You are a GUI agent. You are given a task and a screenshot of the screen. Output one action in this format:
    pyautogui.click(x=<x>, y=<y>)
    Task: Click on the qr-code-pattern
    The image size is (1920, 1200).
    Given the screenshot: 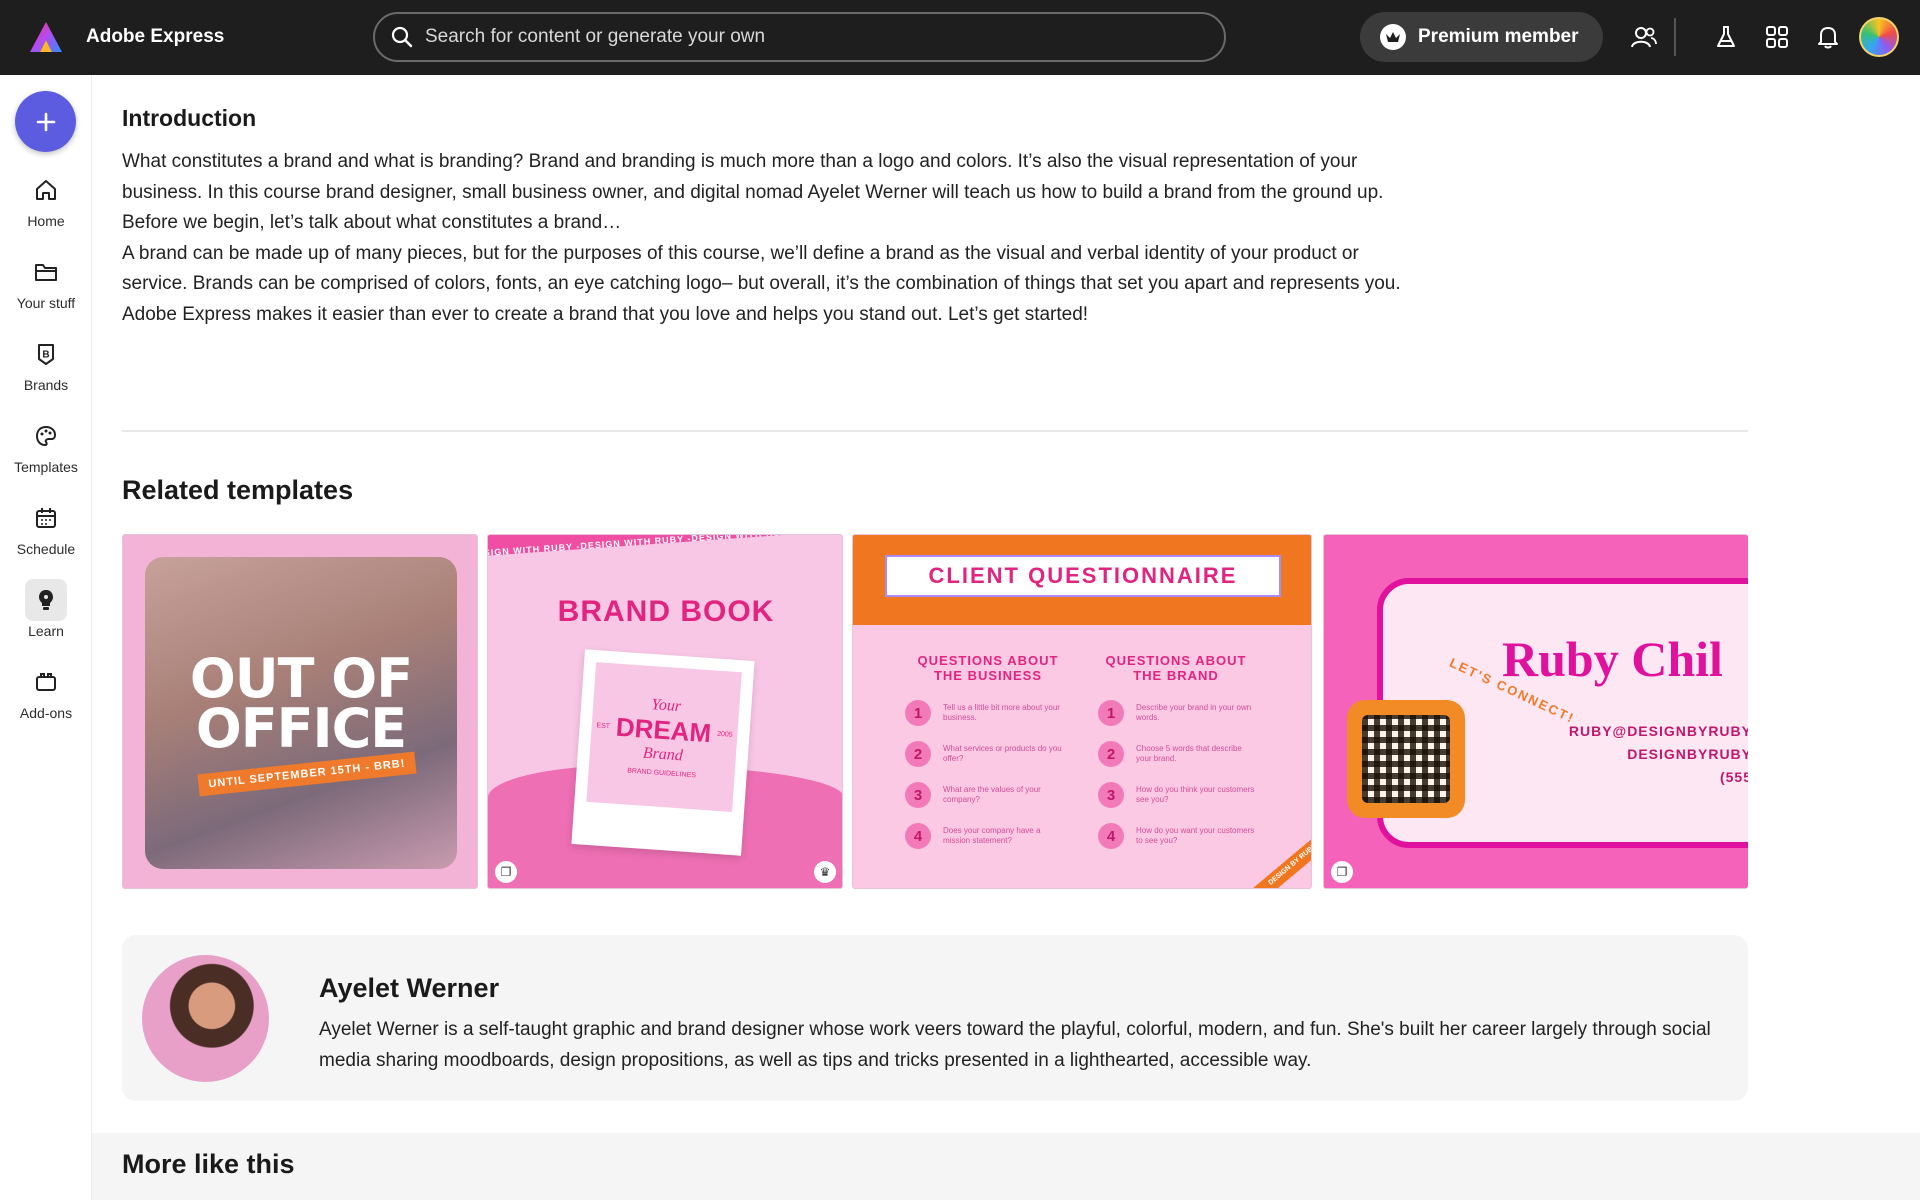 What is the action you would take?
    pyautogui.click(x=1406, y=759)
    